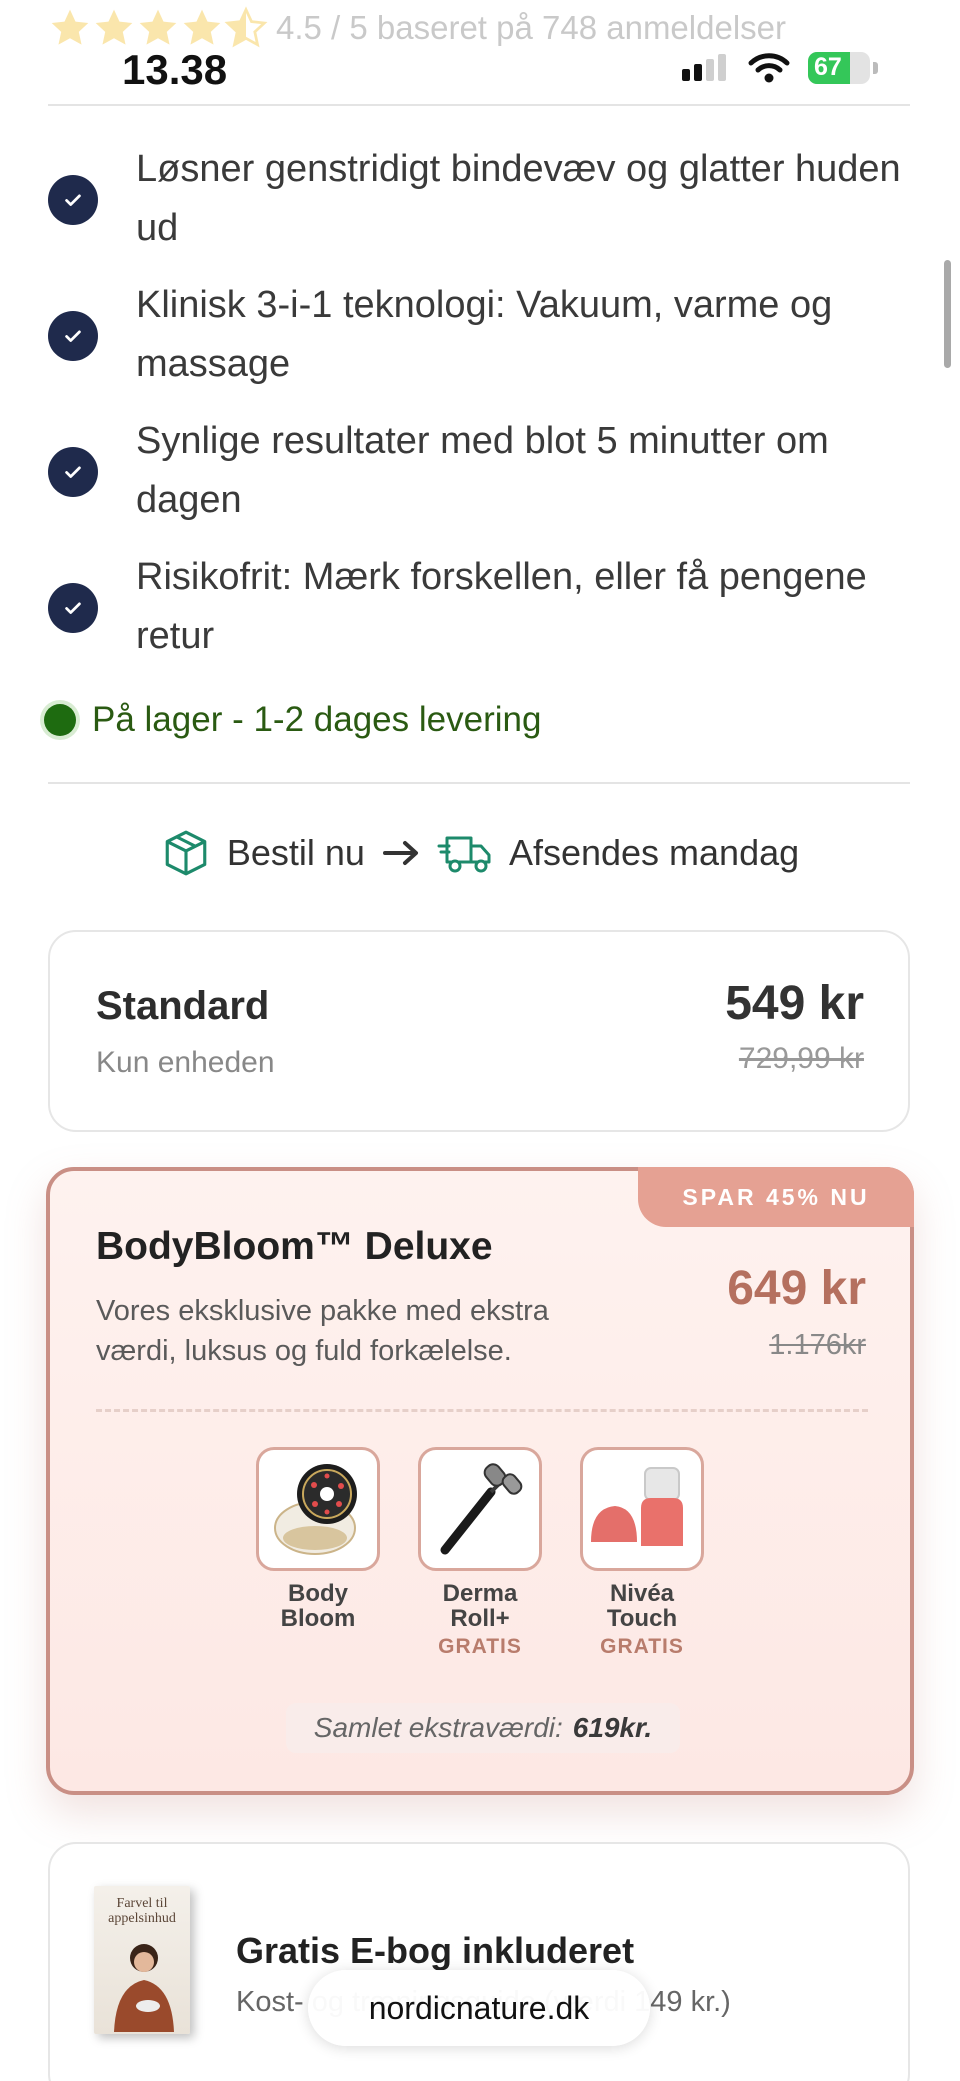  I want to click on dashed-divider, so click(482, 1410).